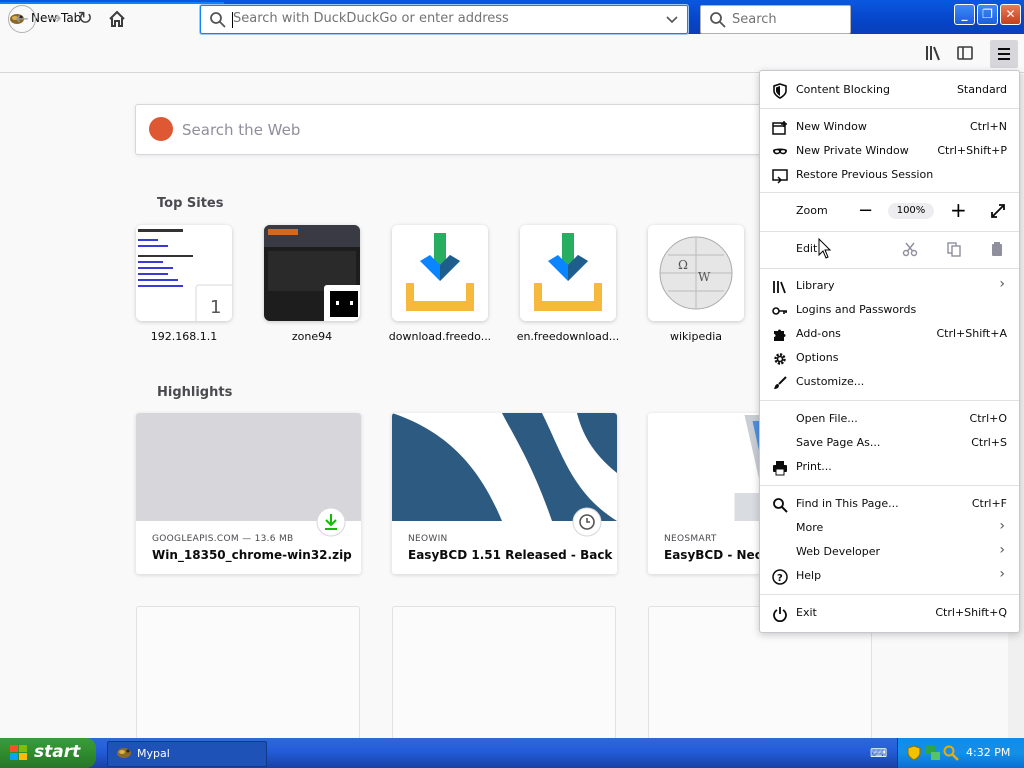 This screenshot has height=768, width=1024. What do you see at coordinates (780, 91) in the screenshot?
I see `shield-icon` at bounding box center [780, 91].